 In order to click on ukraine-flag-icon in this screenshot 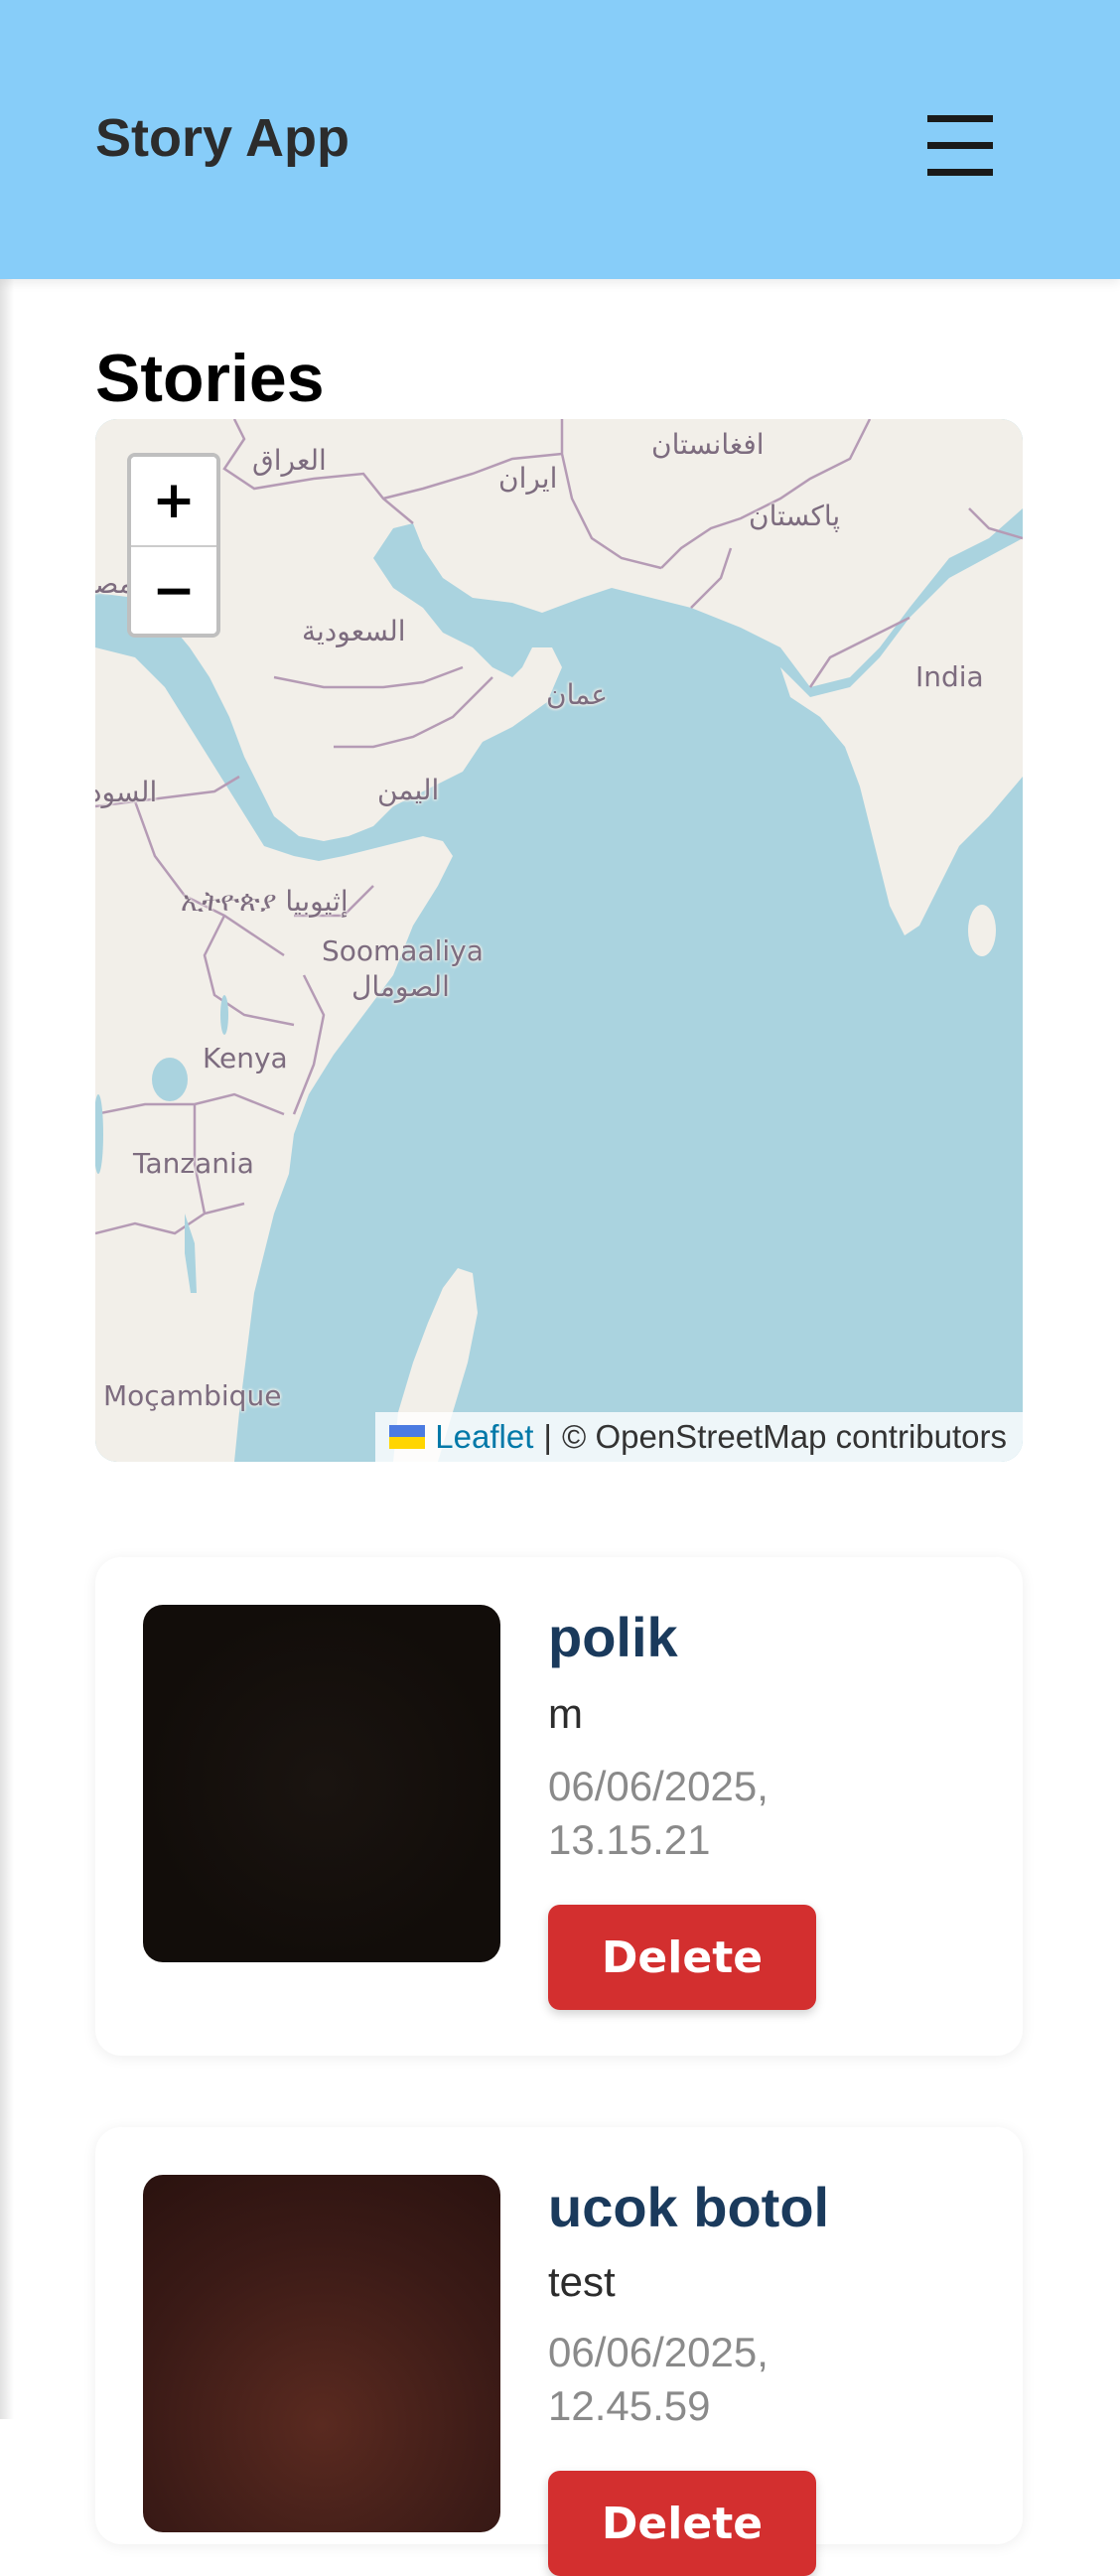, I will do `click(407, 1437)`.